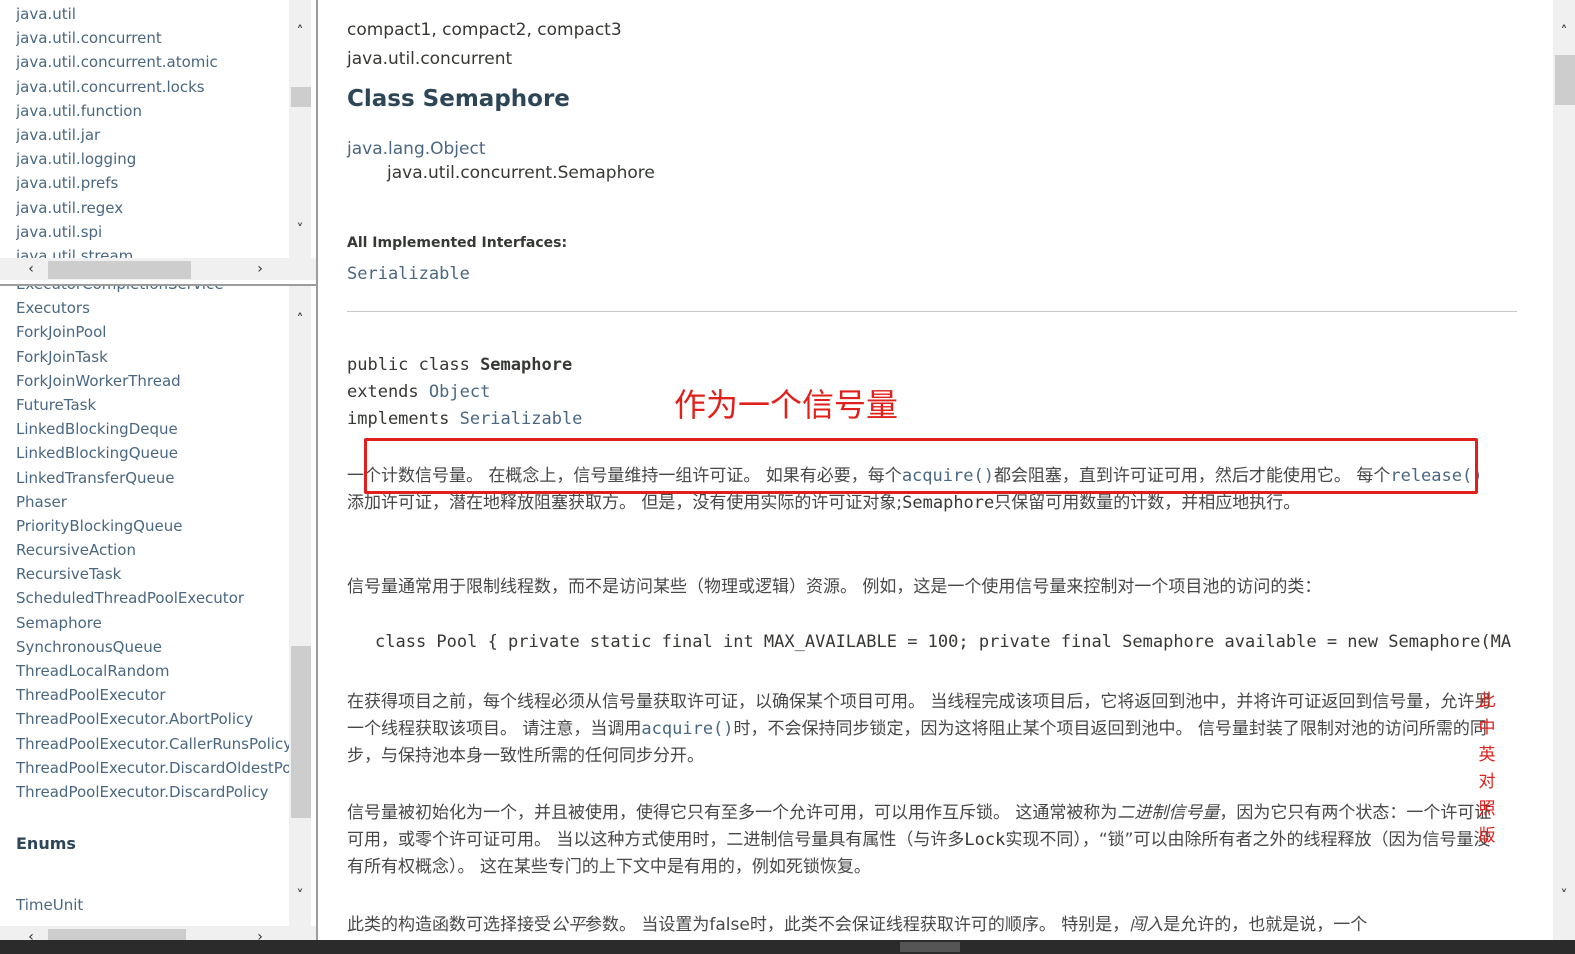 The image size is (1575, 954). I want to click on main-scroll-thumb, so click(1565, 80).